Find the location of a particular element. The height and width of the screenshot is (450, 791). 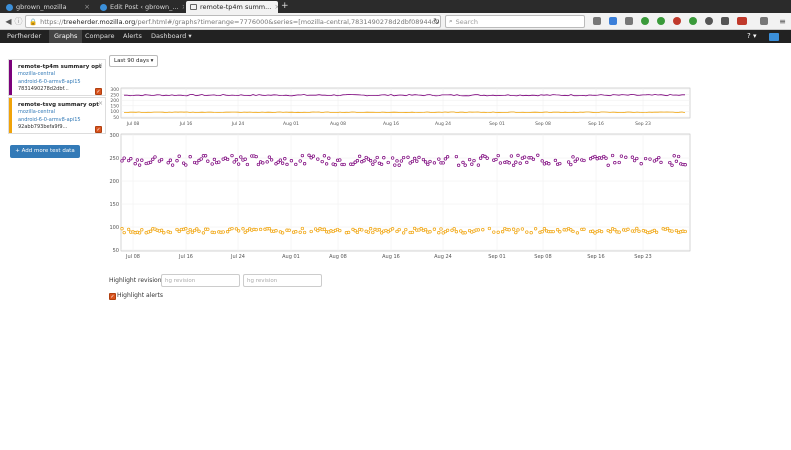

browser-tab: Edit Post ‹ gbrown_... × is located at coordinates (140, 7).